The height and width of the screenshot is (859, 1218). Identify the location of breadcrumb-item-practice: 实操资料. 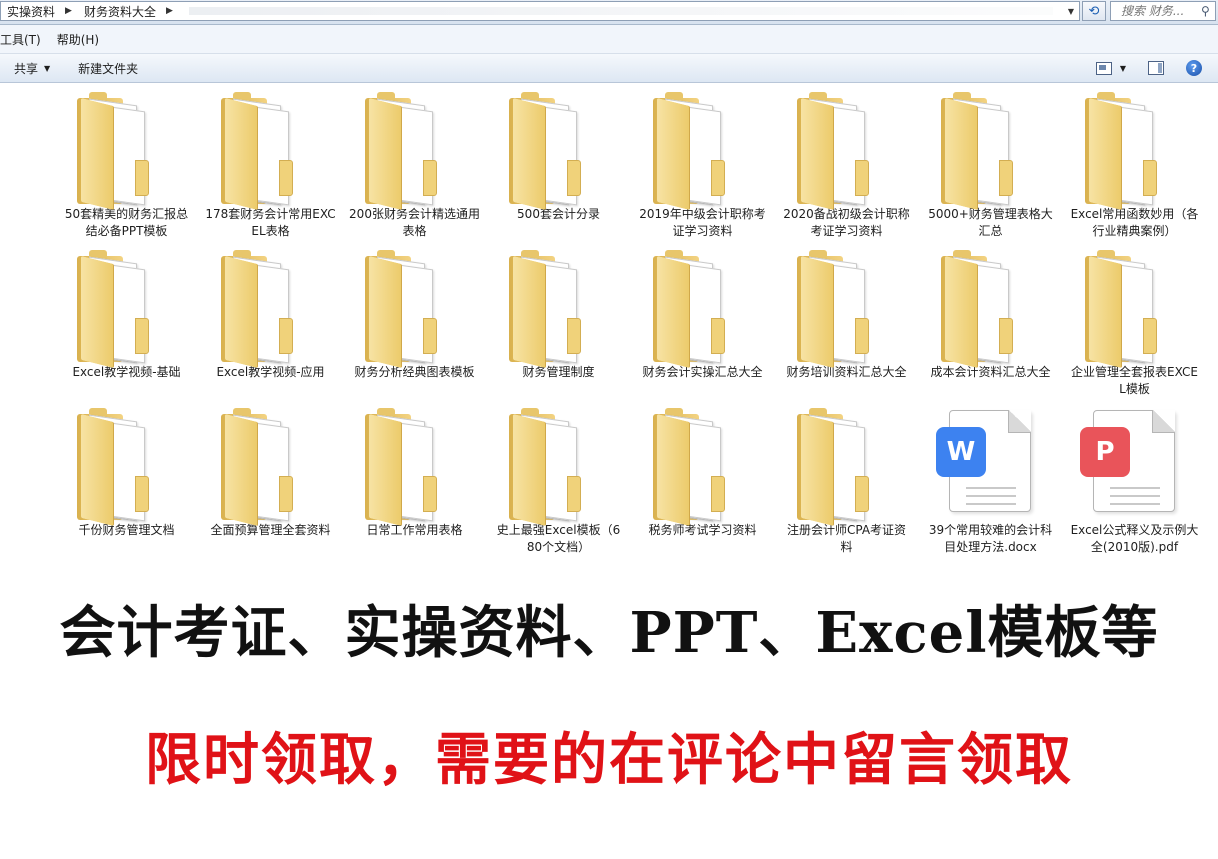
(30, 11).